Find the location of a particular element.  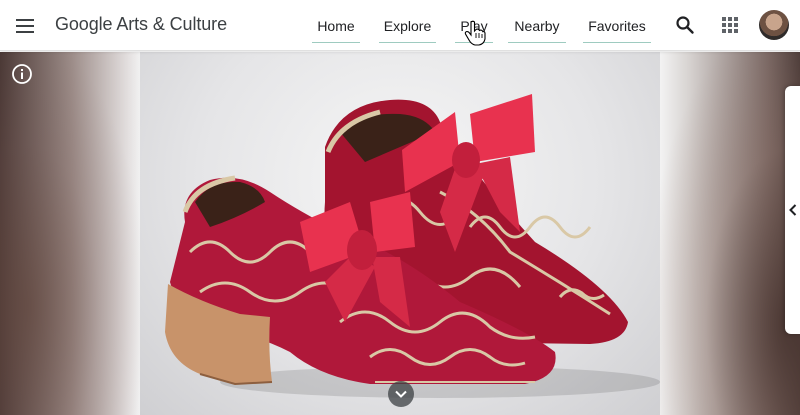

nav-play: Play is located at coordinates (474, 25).